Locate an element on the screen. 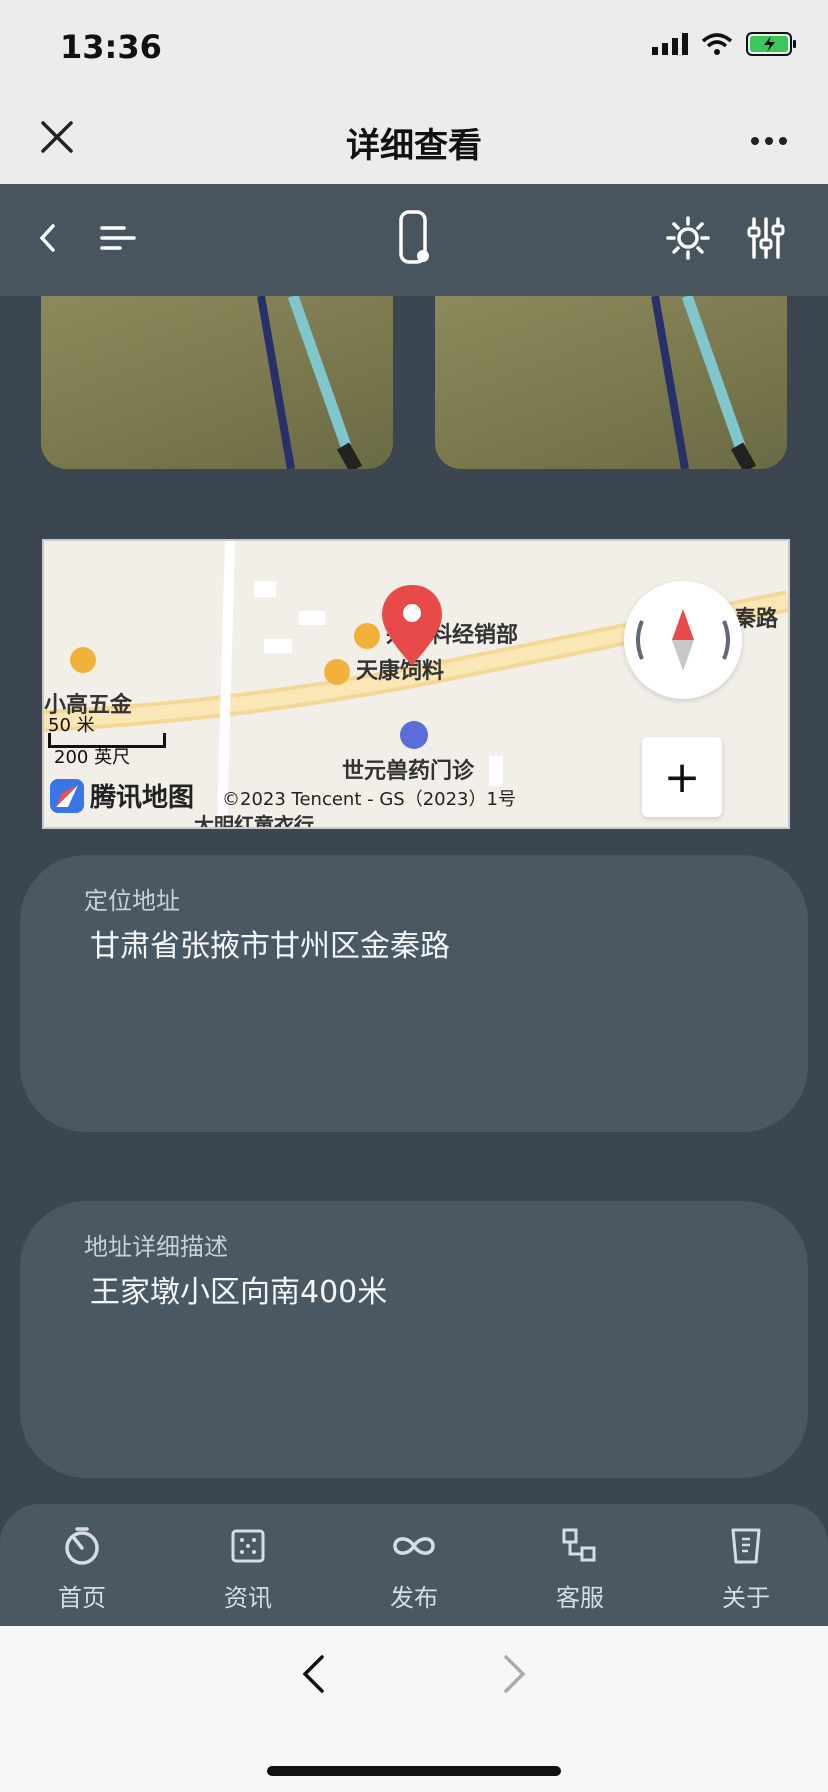 This screenshot has height=1792, width=828. timer-icon is located at coordinates (82, 1546).